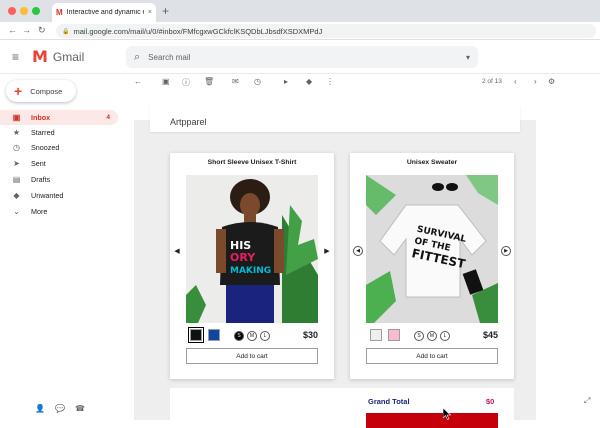 The height and width of the screenshot is (428, 600). I want to click on back-to-inbox-icon: ←, so click(138, 81).